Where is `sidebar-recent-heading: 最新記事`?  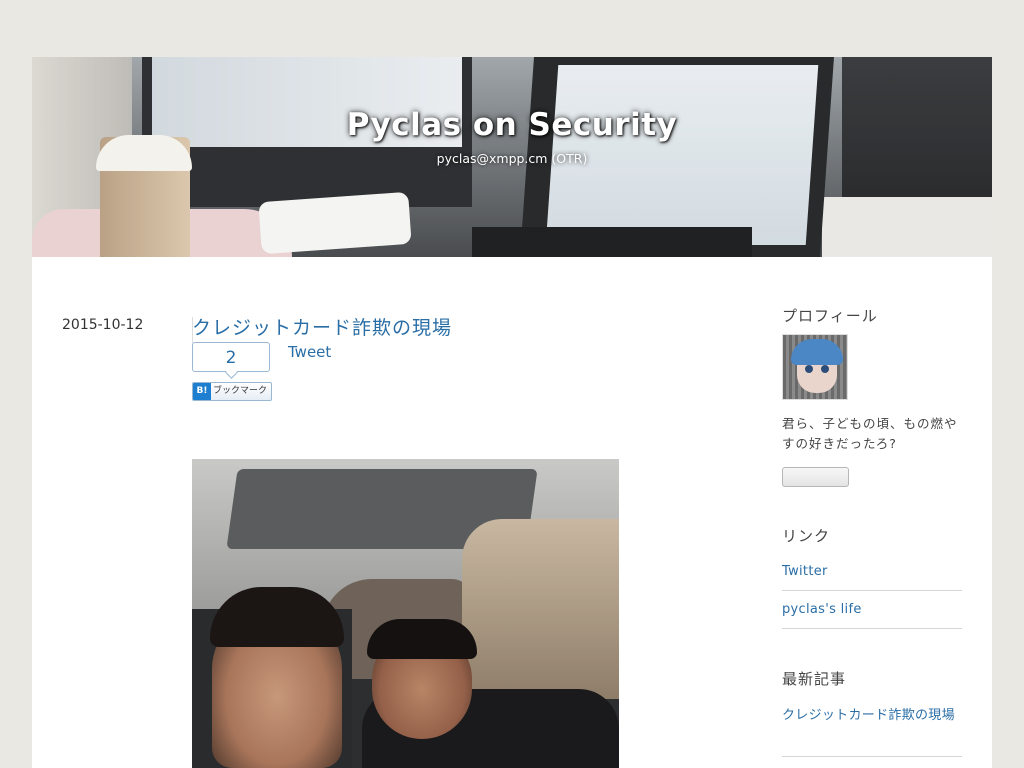
sidebar-recent-heading: 最新記事 is located at coordinates (814, 679).